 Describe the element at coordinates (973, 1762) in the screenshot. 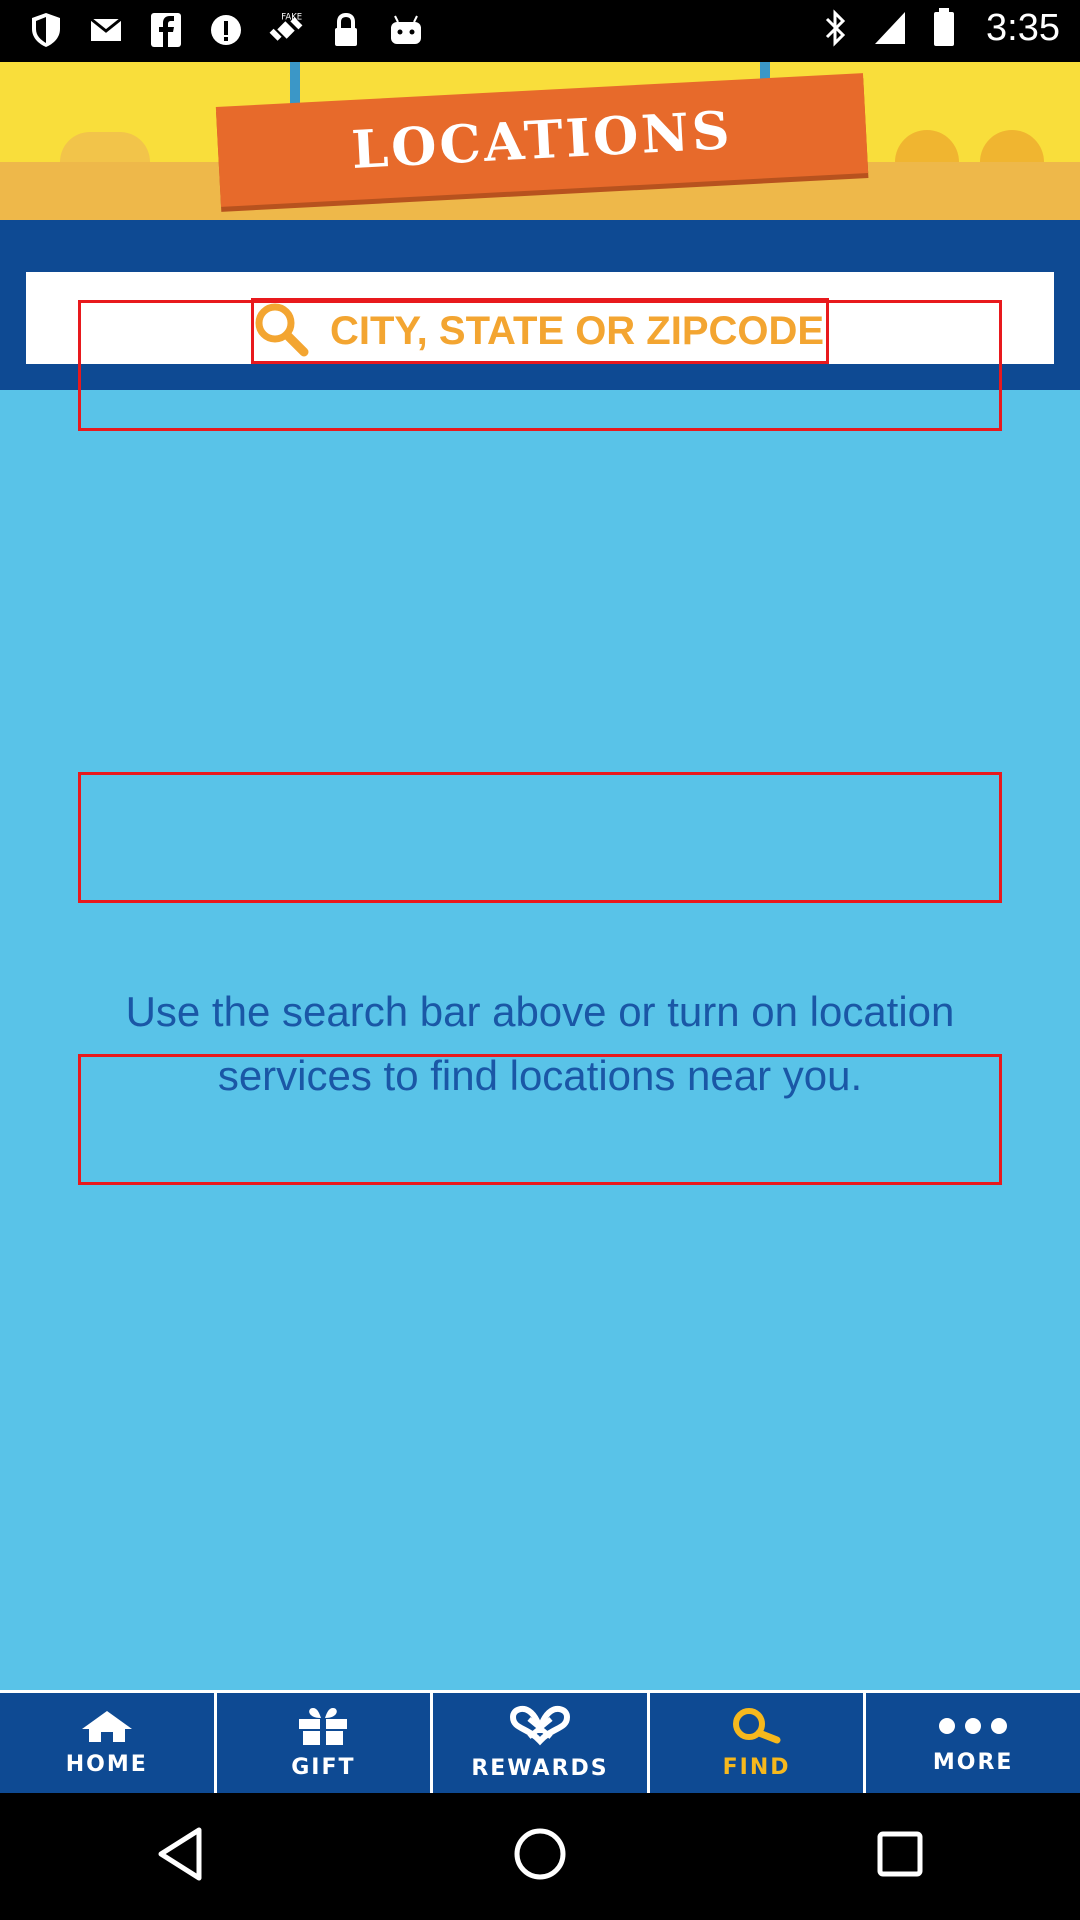

I see `tab-label: MORE` at that location.